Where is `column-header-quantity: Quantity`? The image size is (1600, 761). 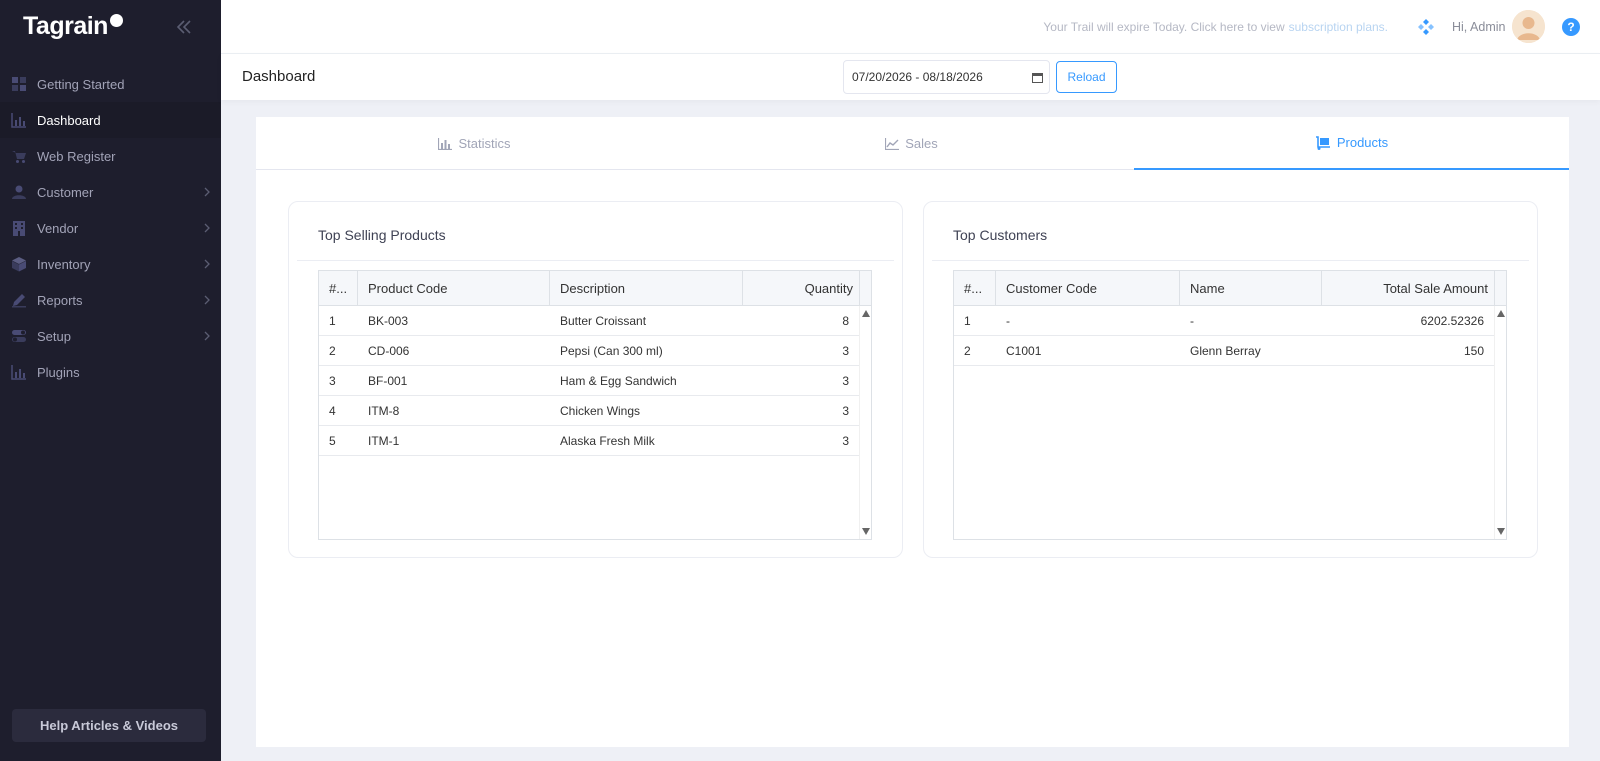
column-header-quantity: Quantity is located at coordinates (801, 288).